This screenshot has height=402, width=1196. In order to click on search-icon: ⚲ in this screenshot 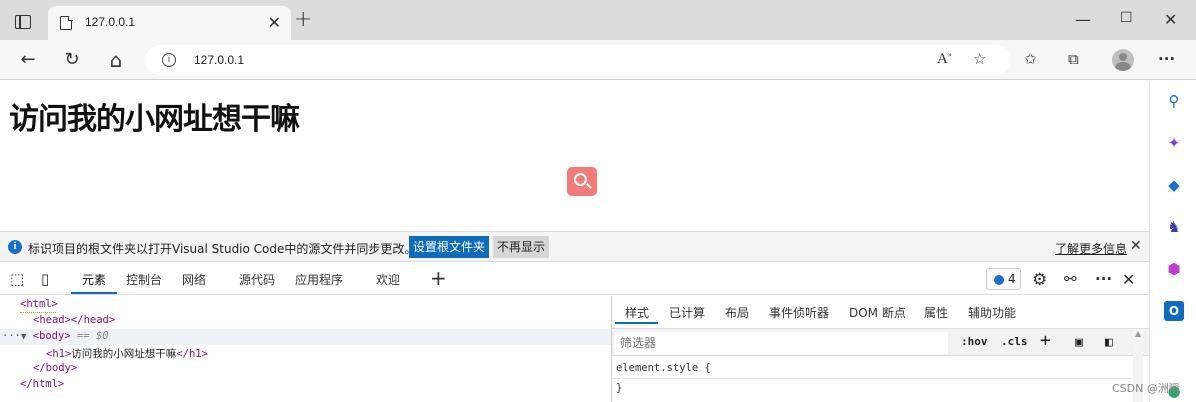, I will do `click(1174, 101)`.